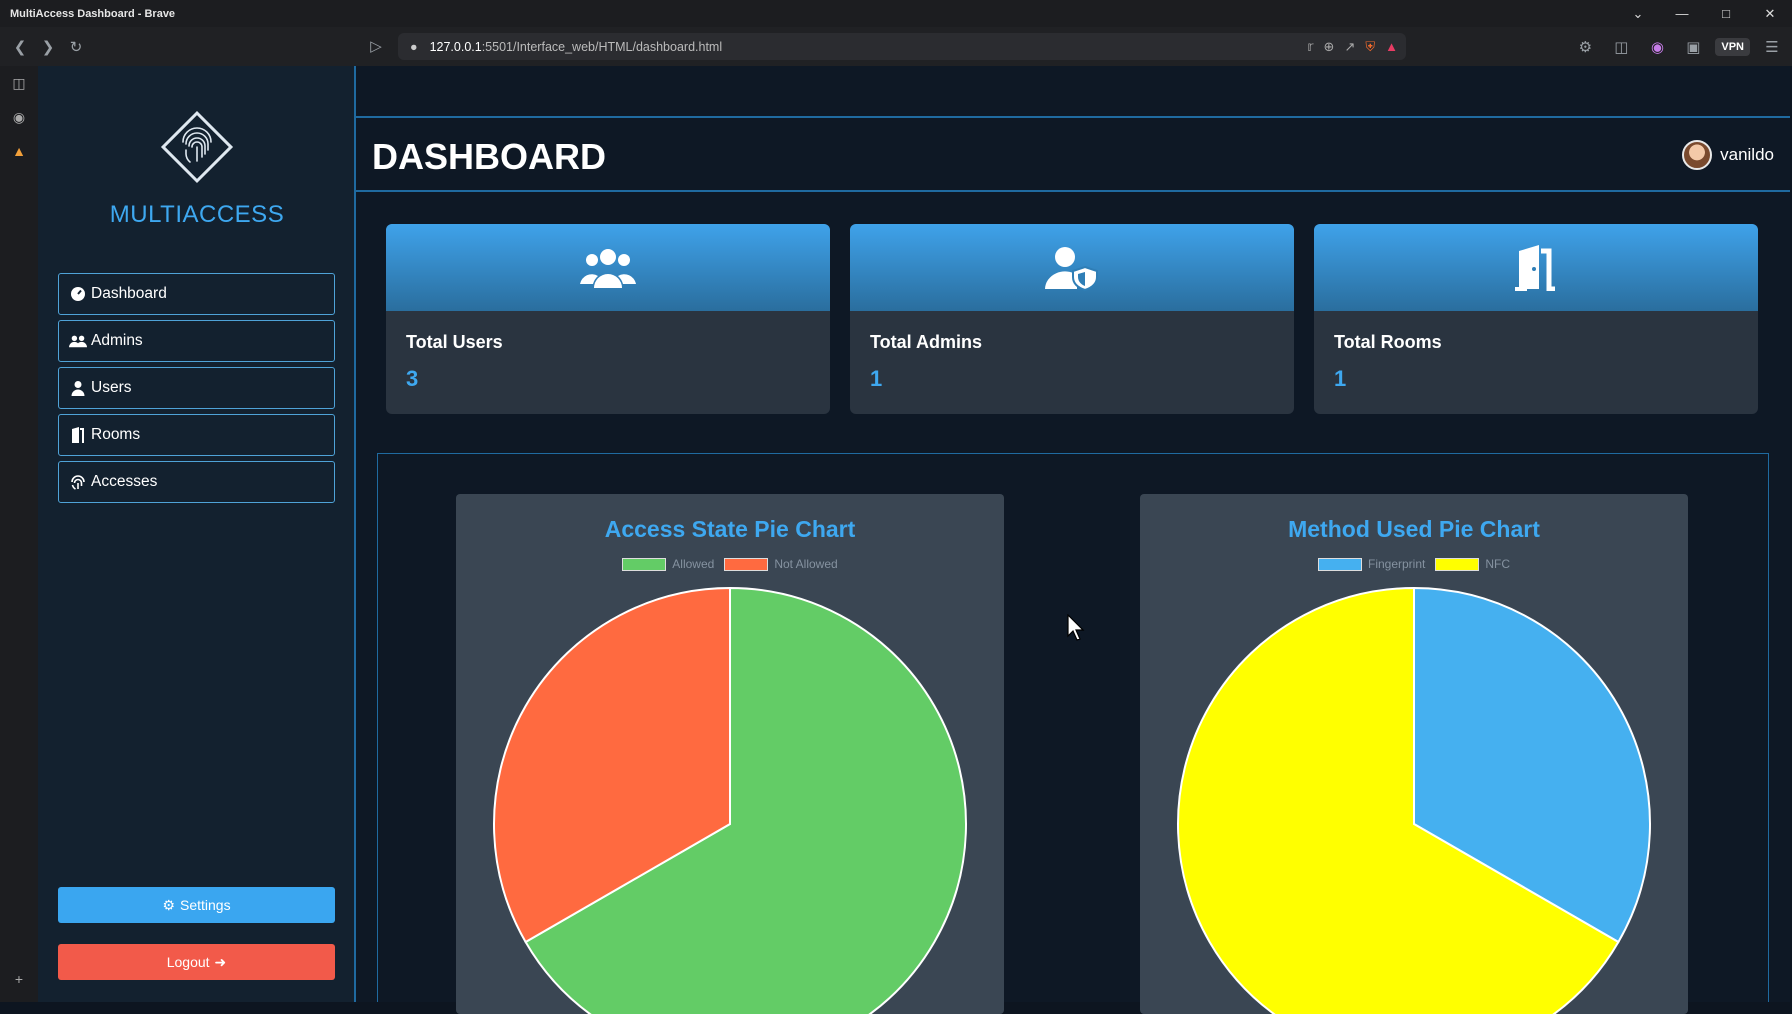  What do you see at coordinates (1349, 47) in the screenshot?
I see `share-icon: ↗` at bounding box center [1349, 47].